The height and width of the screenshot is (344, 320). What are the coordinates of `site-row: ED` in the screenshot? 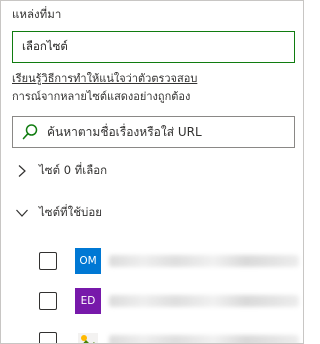 It's located at (169, 301).